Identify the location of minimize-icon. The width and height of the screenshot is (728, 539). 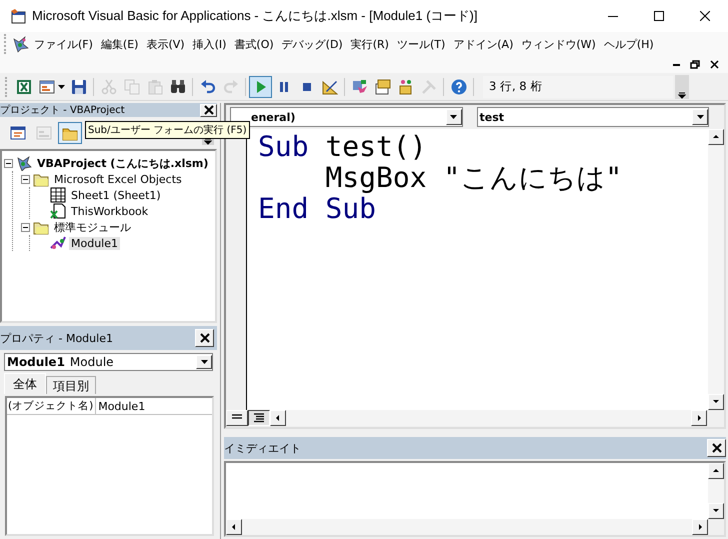
(676, 65).